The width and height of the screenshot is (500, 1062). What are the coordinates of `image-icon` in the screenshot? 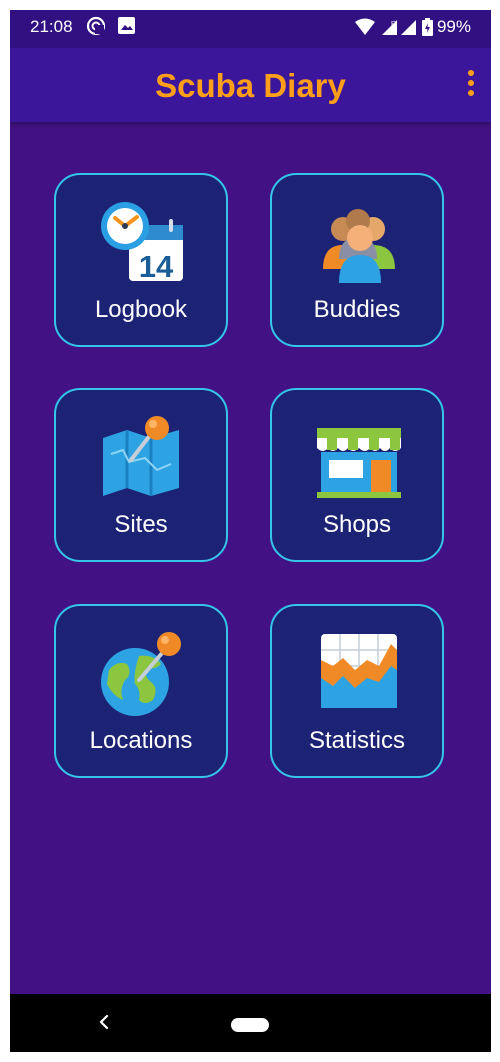 It's located at (126, 25).